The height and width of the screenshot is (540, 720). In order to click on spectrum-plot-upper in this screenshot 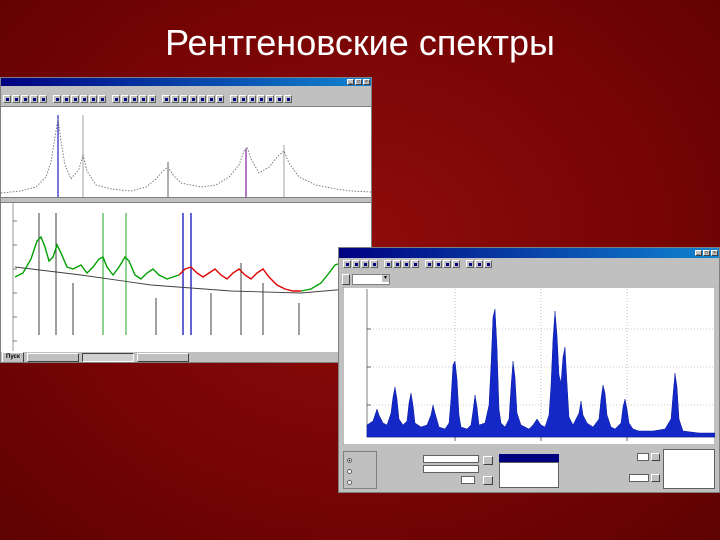, I will do `click(186, 152)`.